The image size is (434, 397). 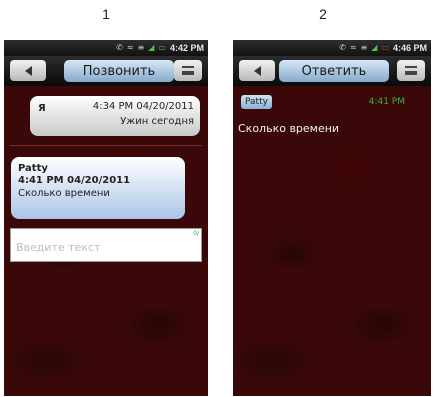 What do you see at coordinates (74, 180) in the screenshot?
I see `message-timestamp: 4:41 PM 04/20/2011` at bounding box center [74, 180].